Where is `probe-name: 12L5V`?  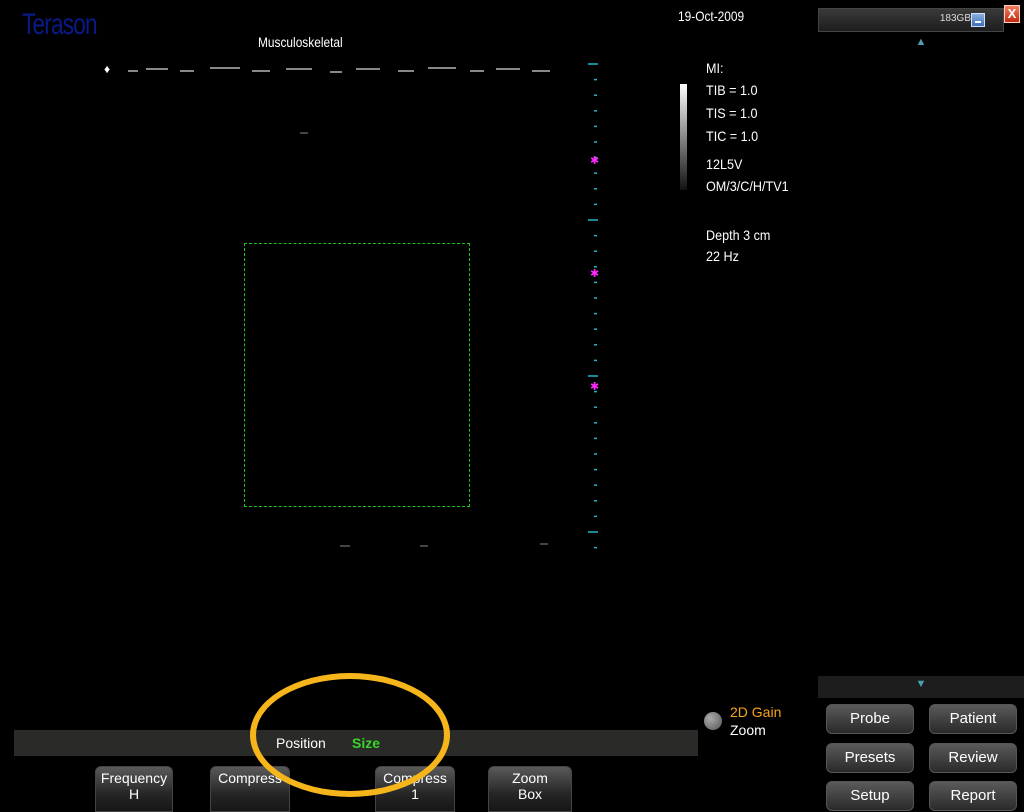 probe-name: 12L5V is located at coordinates (724, 164).